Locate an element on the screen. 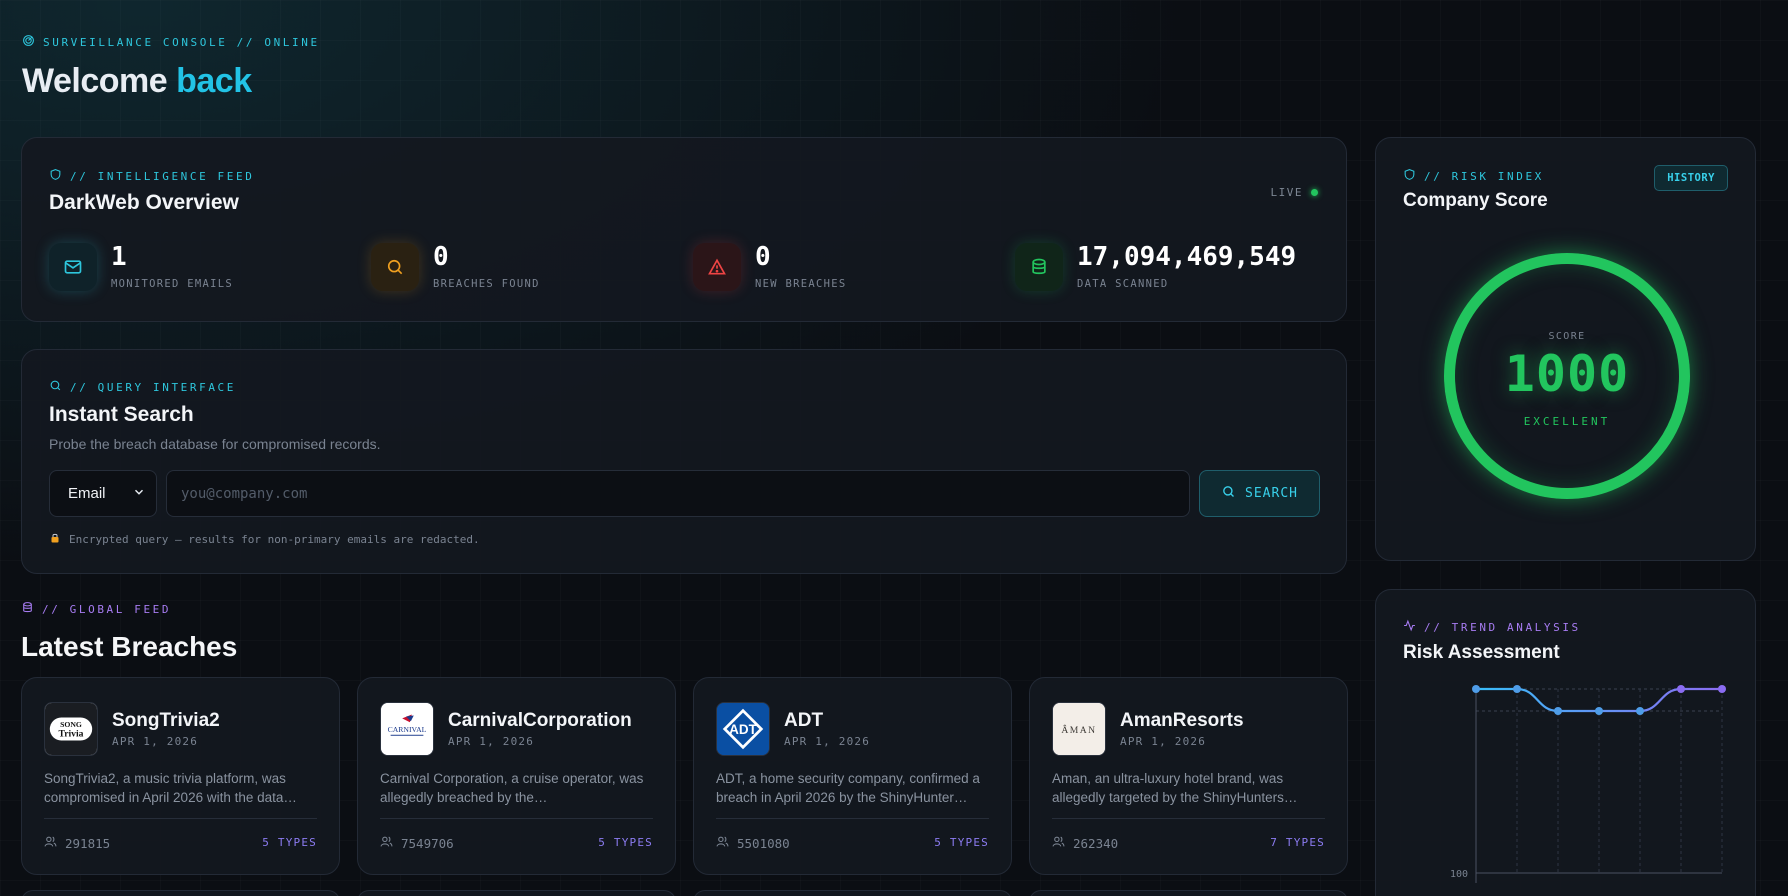  console-status: SURVEILLANCE CONSOLE // ONLINE is located at coordinates (171, 42).